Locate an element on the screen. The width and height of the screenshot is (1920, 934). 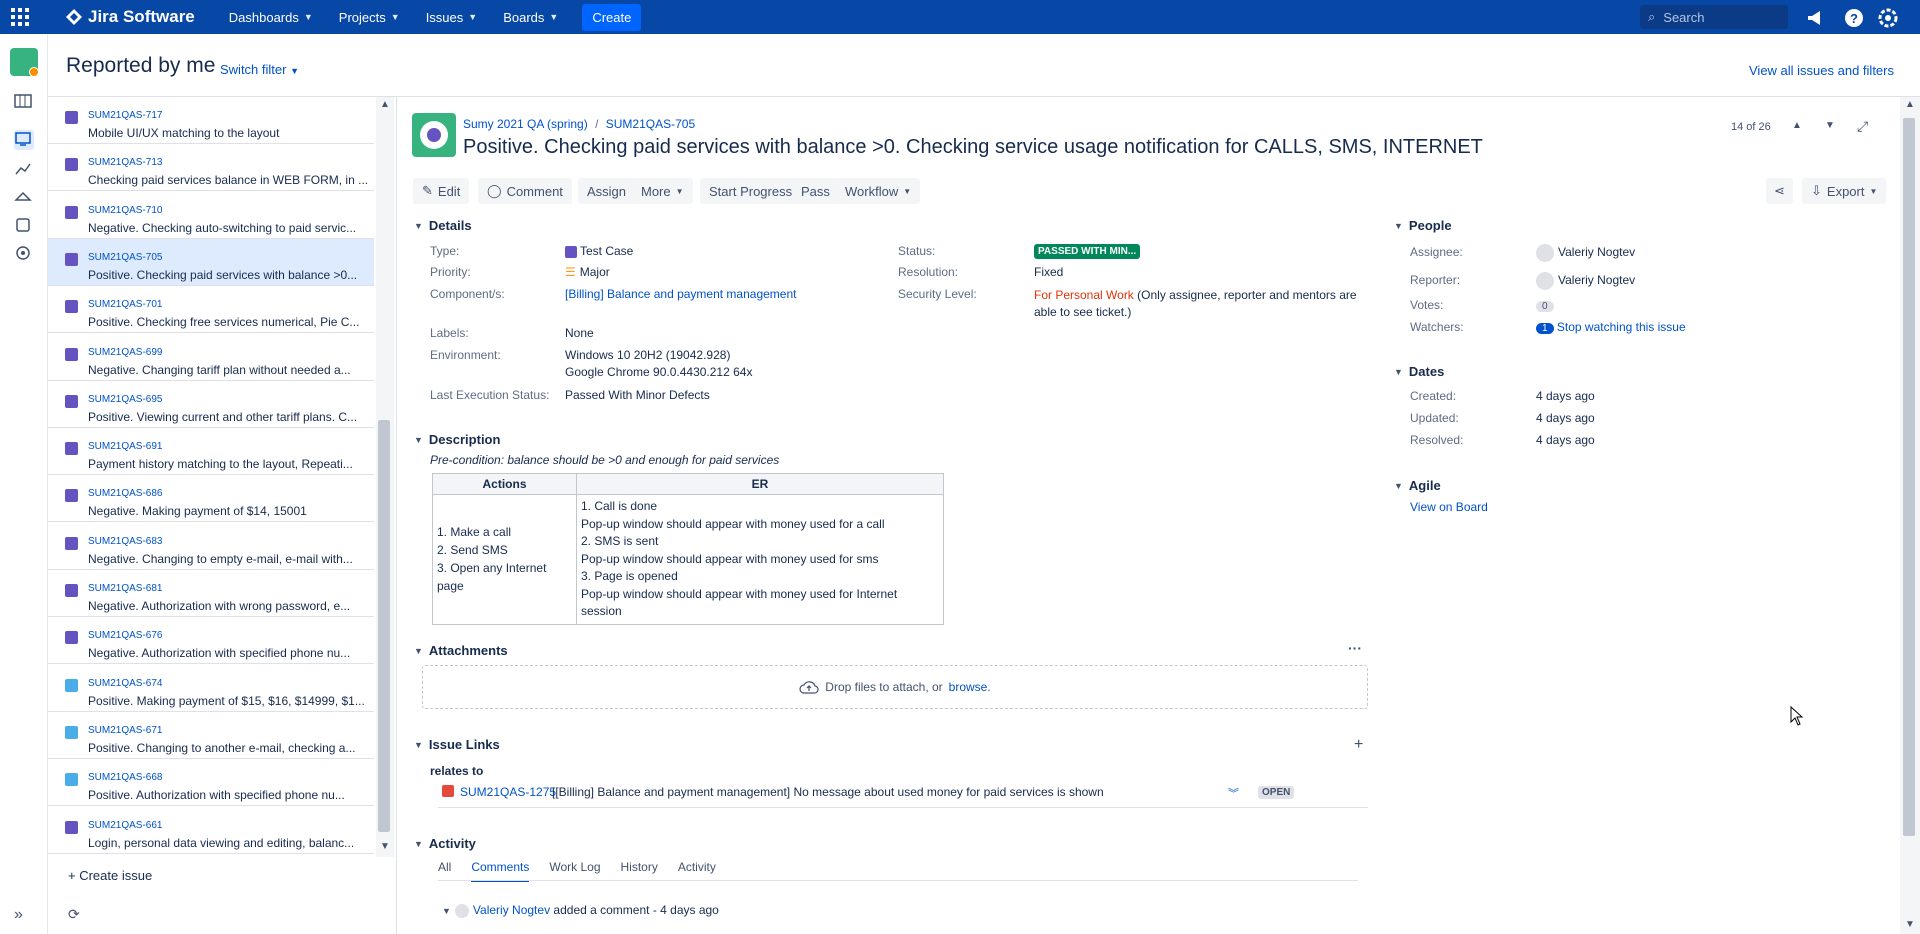
issue-links-section-toggle: ▼ Issue Links is located at coordinates (457, 744).